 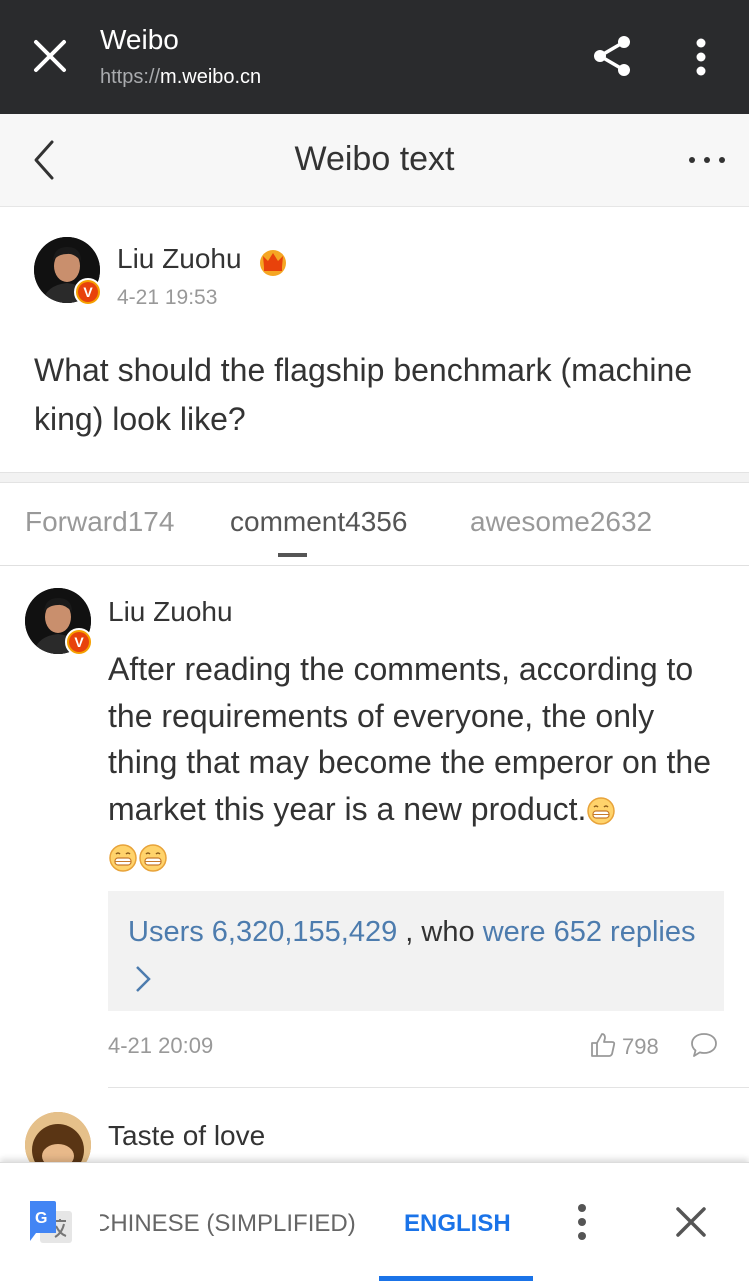 What do you see at coordinates (428, 1087) in the screenshot?
I see `comment-divider` at bounding box center [428, 1087].